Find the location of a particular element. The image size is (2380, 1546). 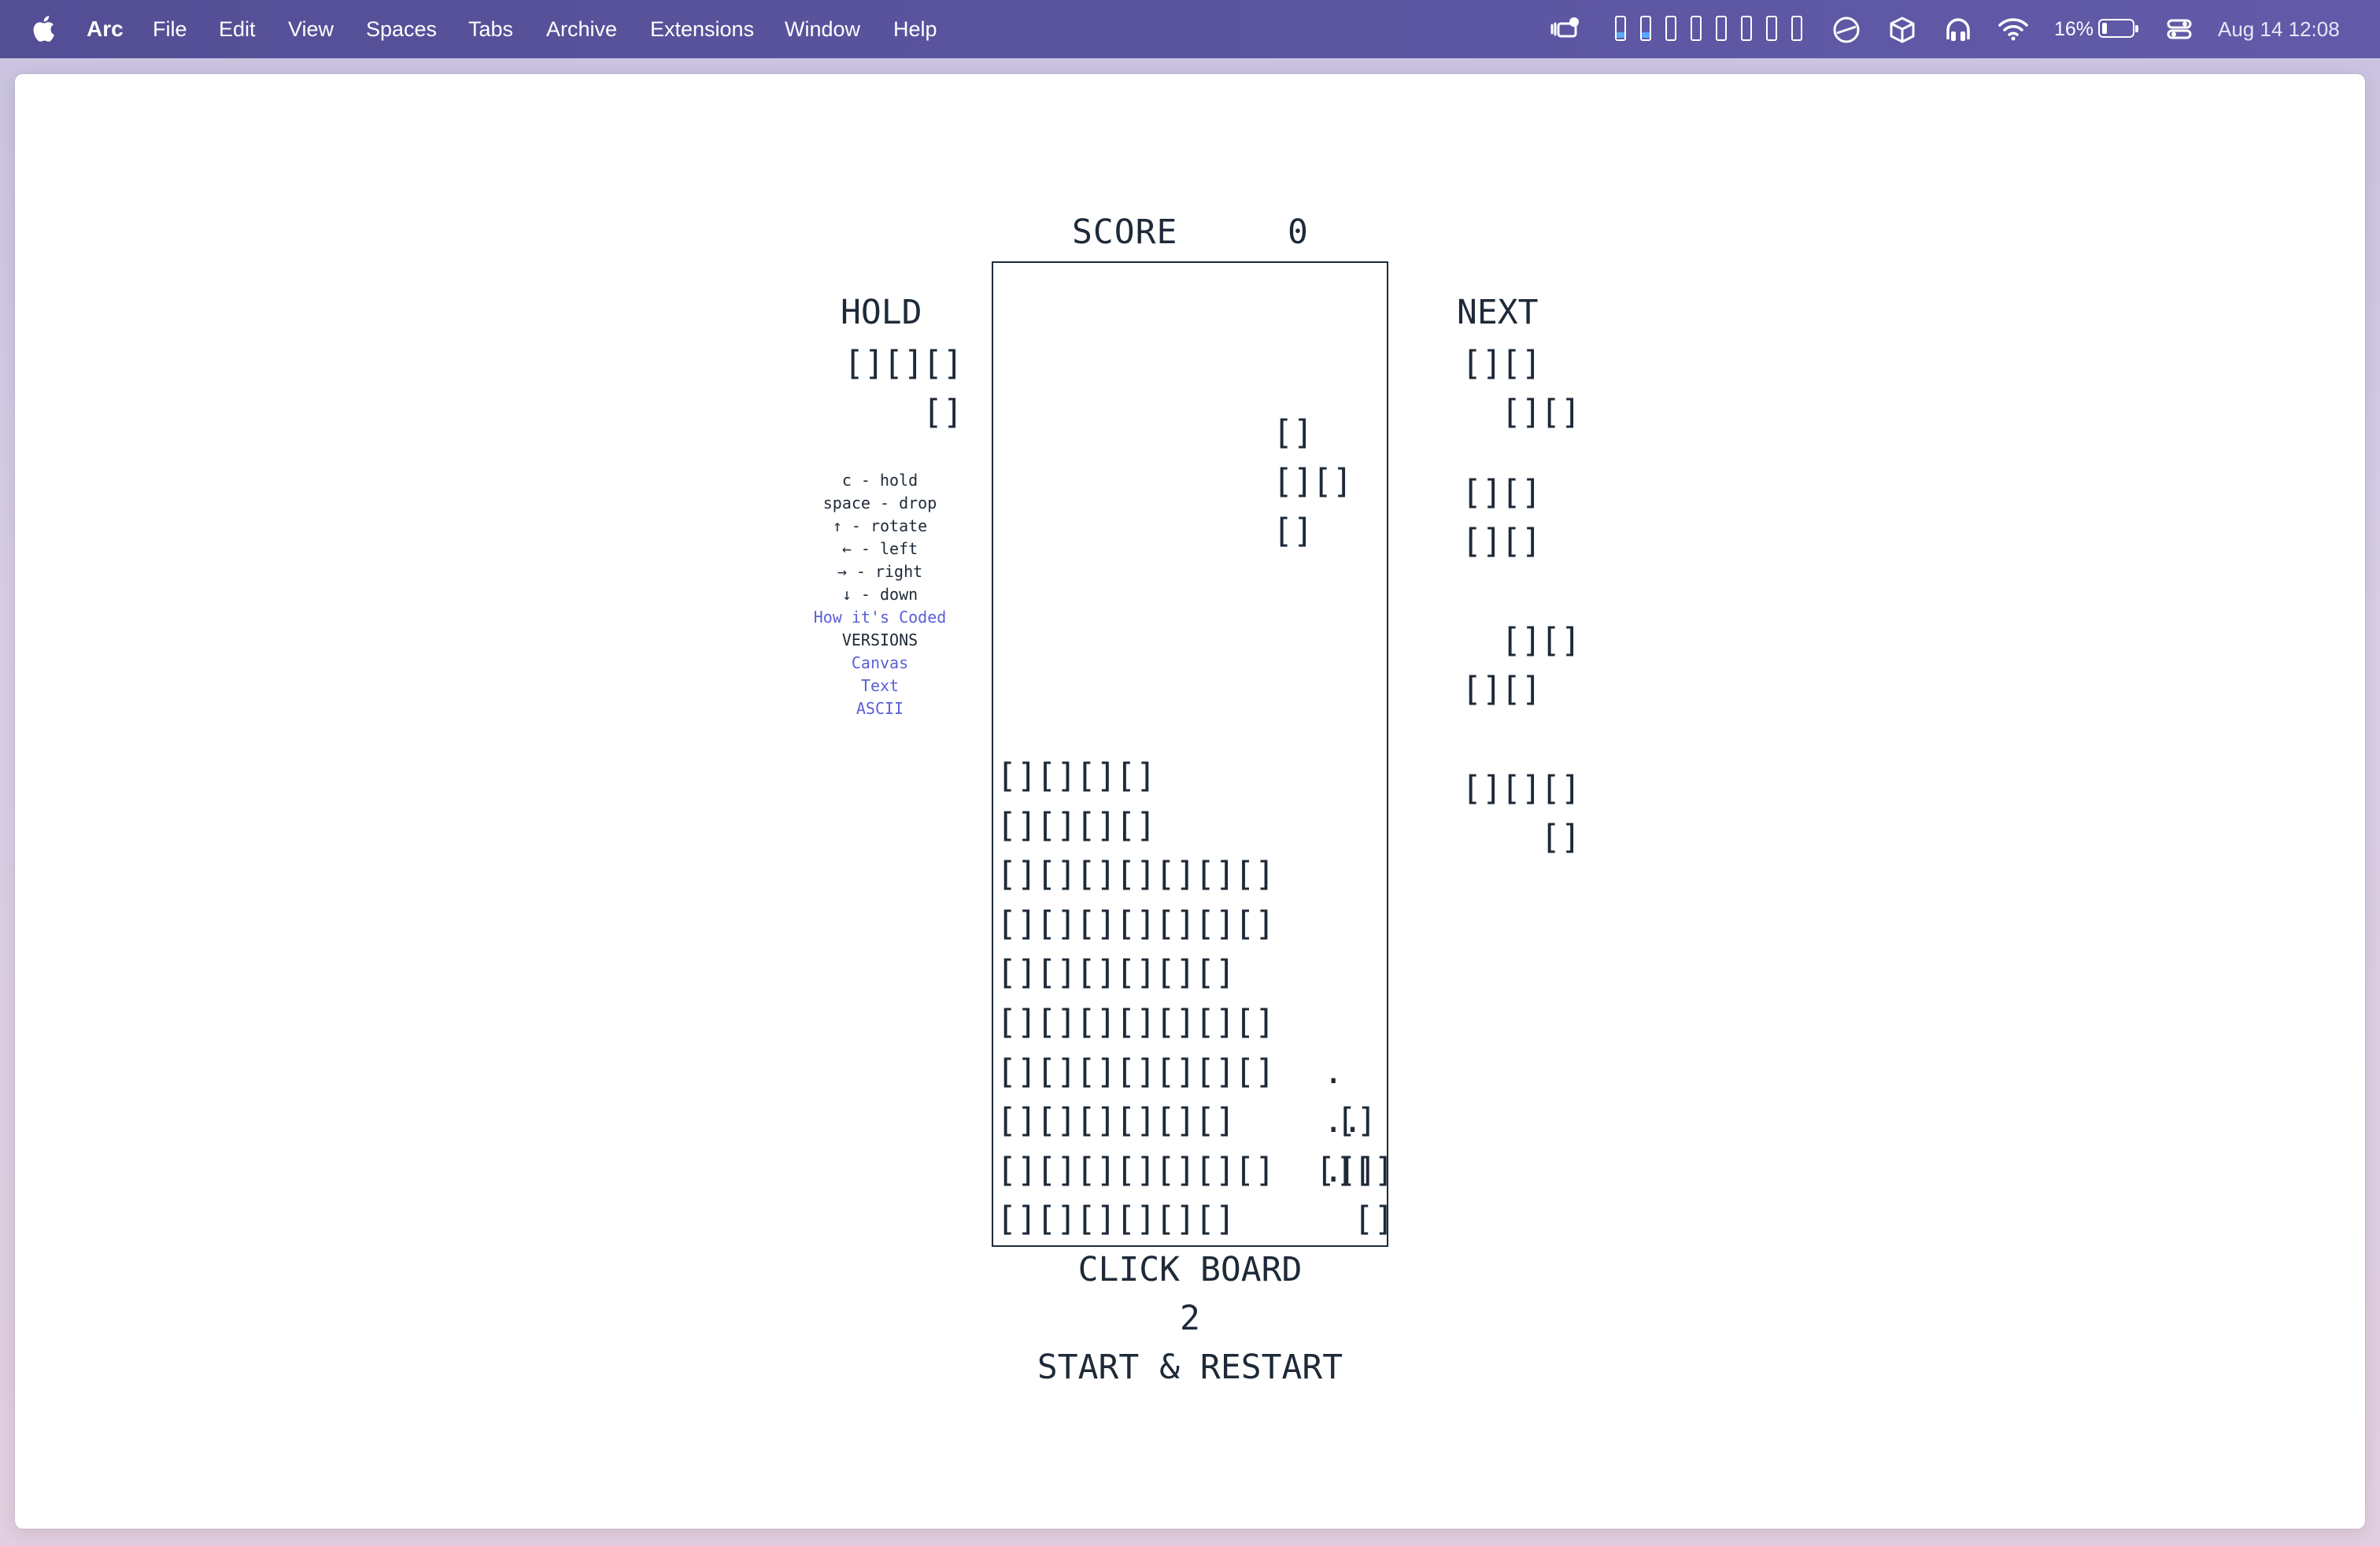

menu-extensions: Extensions is located at coordinates (702, 29).